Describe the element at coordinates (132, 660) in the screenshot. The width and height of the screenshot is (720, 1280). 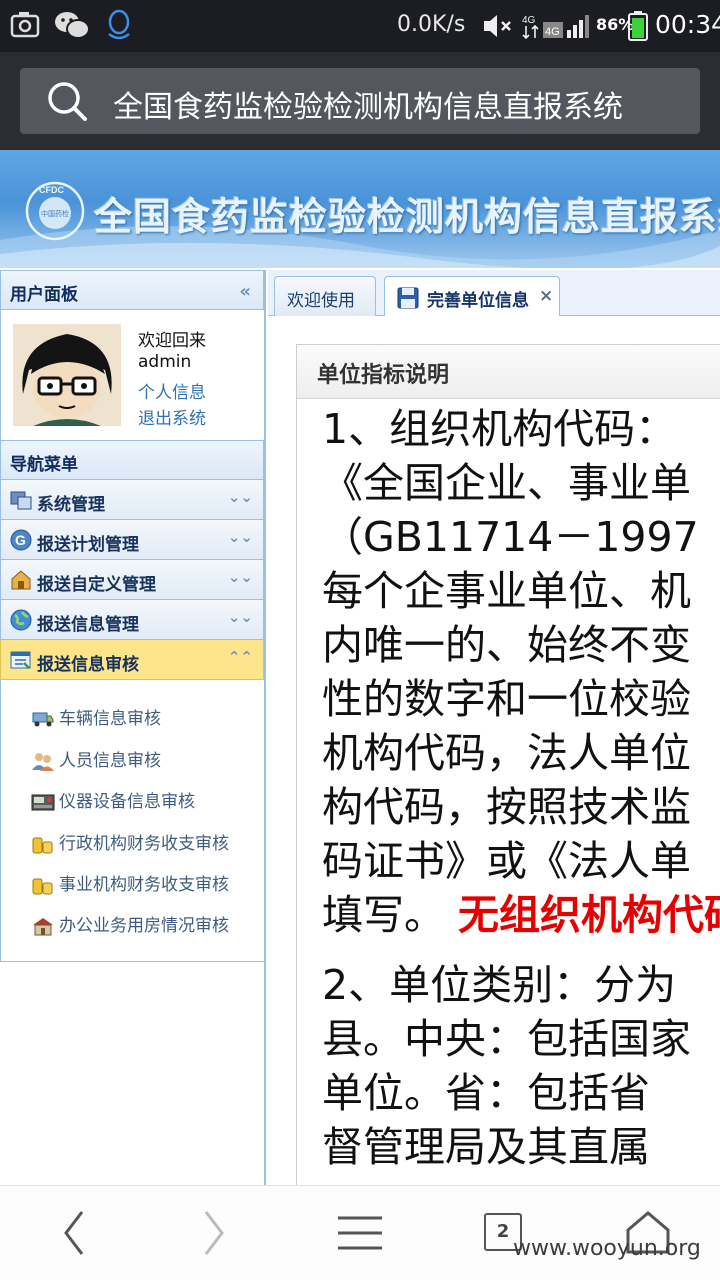
I see `menu-item-review: 报送信息审核 ⌃⌃` at that location.